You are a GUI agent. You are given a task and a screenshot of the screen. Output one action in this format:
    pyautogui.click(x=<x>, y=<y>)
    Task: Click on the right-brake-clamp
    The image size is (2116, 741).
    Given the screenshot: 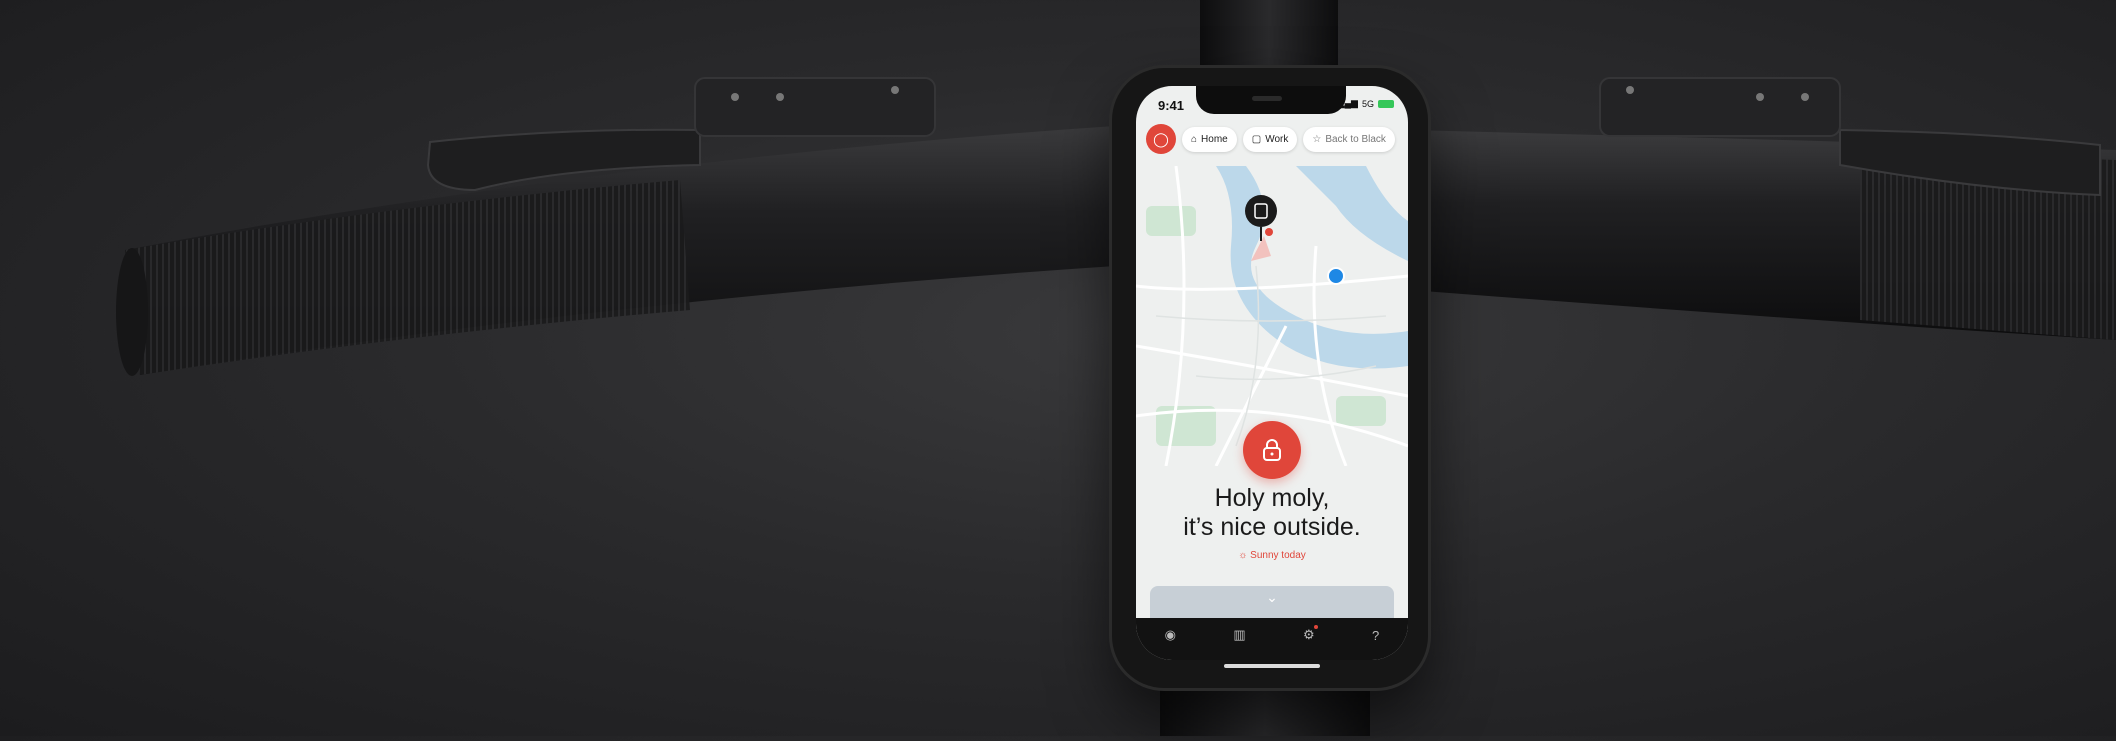 What is the action you would take?
    pyautogui.click(x=1720, y=107)
    